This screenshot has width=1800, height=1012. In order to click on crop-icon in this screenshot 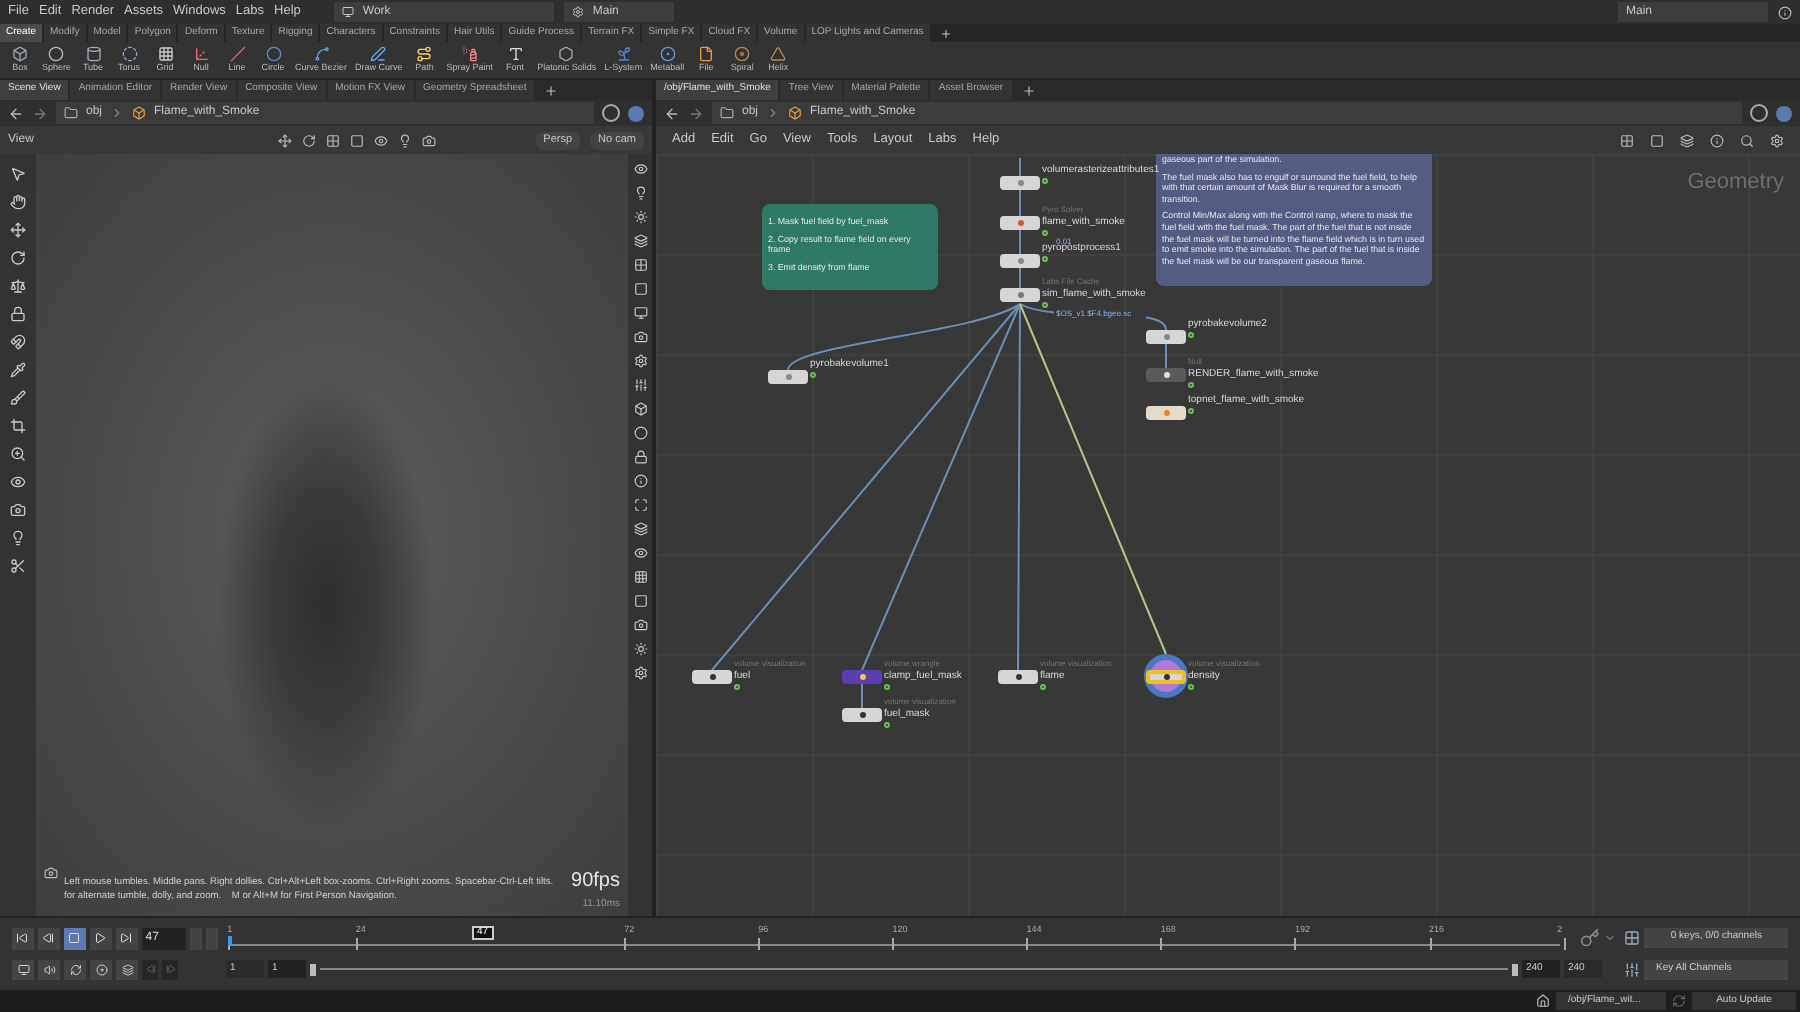, I will do `click(18, 426)`.